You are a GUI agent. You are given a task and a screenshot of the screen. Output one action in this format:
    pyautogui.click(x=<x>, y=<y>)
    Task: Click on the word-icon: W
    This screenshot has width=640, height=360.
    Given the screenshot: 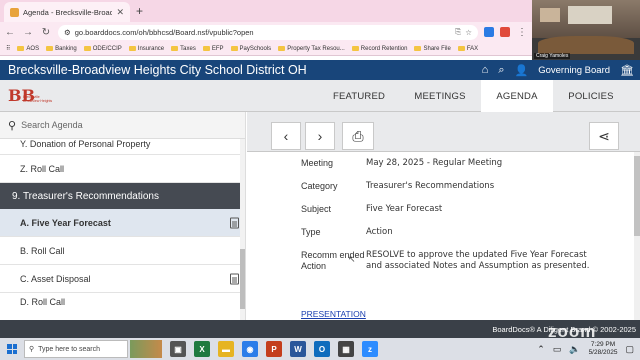 What is the action you would take?
    pyautogui.click(x=298, y=349)
    